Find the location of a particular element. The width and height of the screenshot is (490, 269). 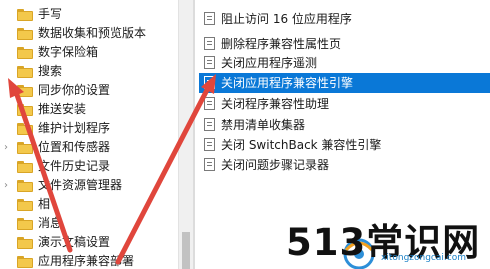

tree-item-label: 手写 is located at coordinates (50, 14).